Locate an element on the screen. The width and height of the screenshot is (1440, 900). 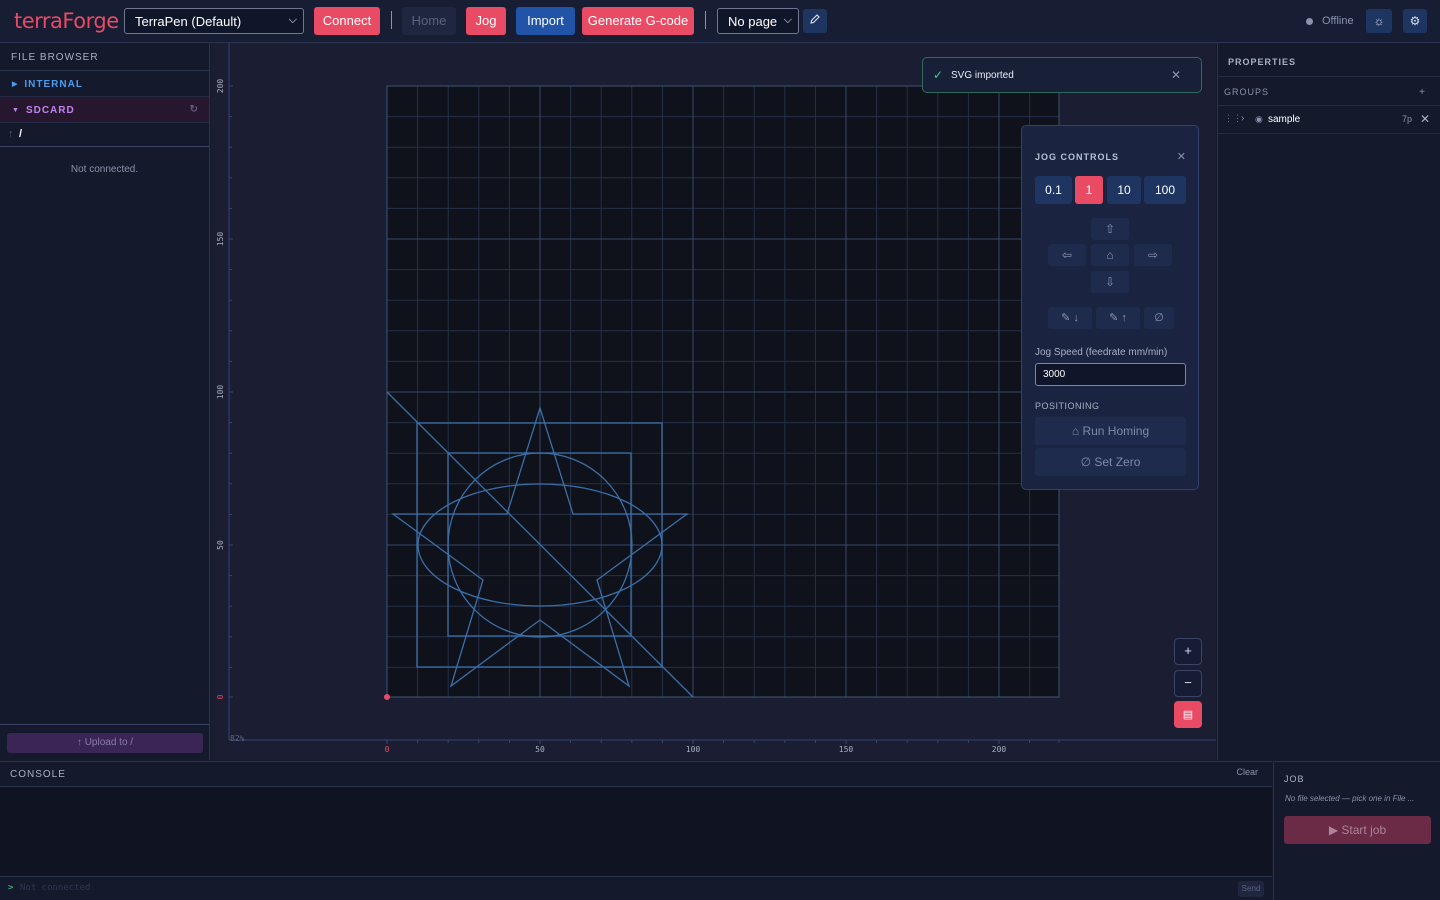
check-icon: ✓ is located at coordinates (938, 75).